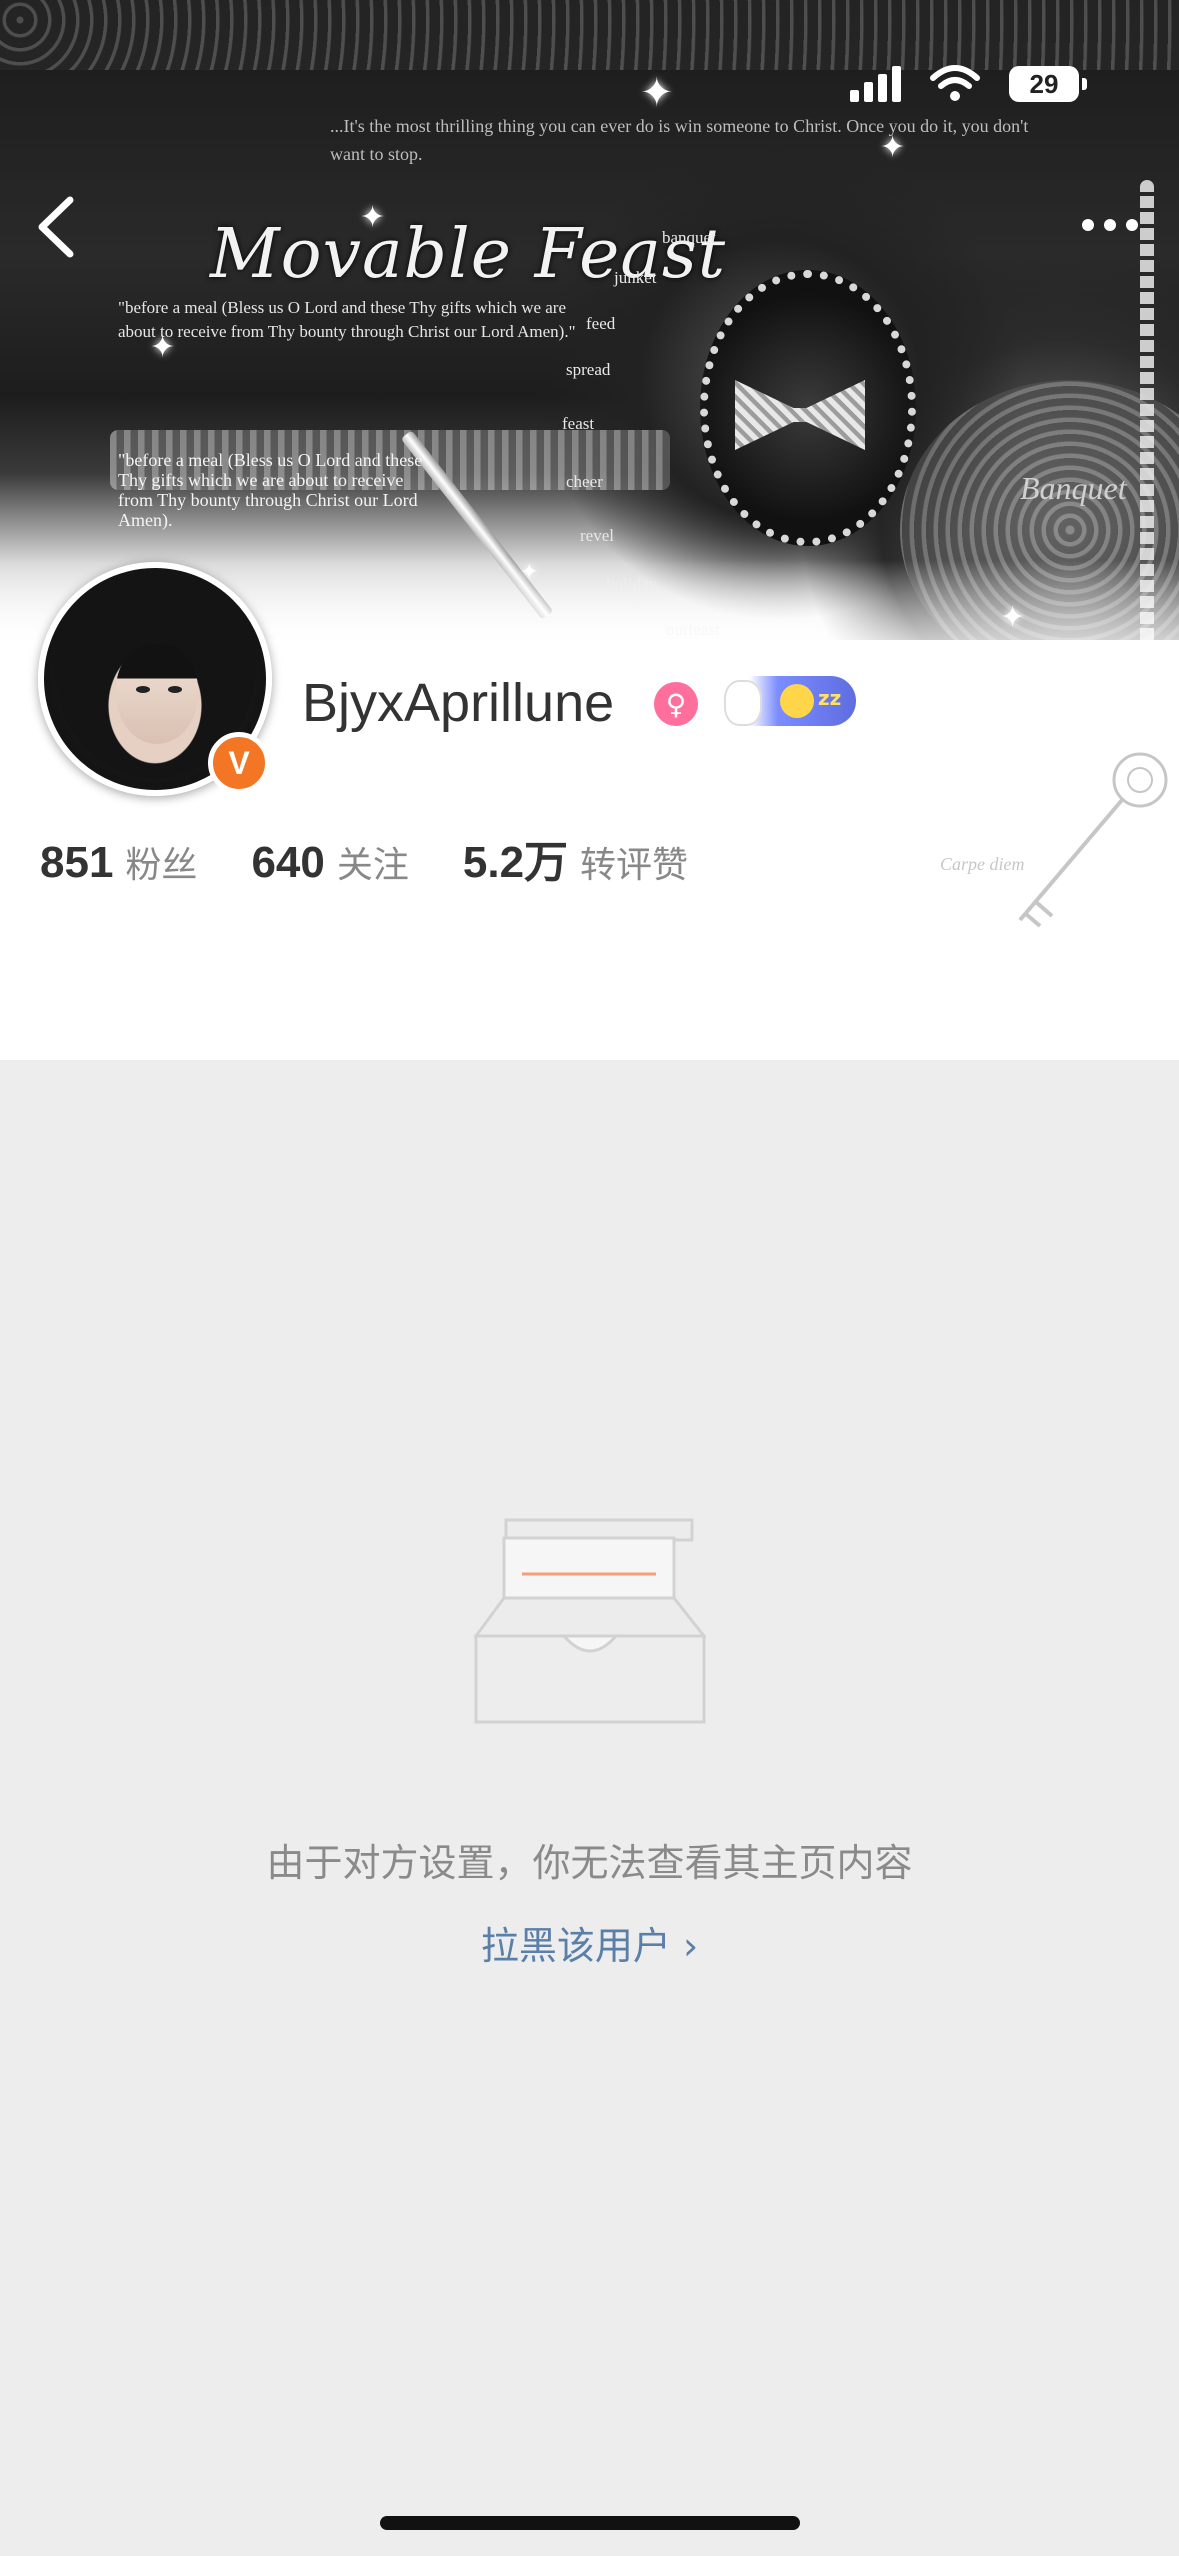 This screenshot has width=1179, height=2556. What do you see at coordinates (797, 701) in the screenshot?
I see `moon-icon` at bounding box center [797, 701].